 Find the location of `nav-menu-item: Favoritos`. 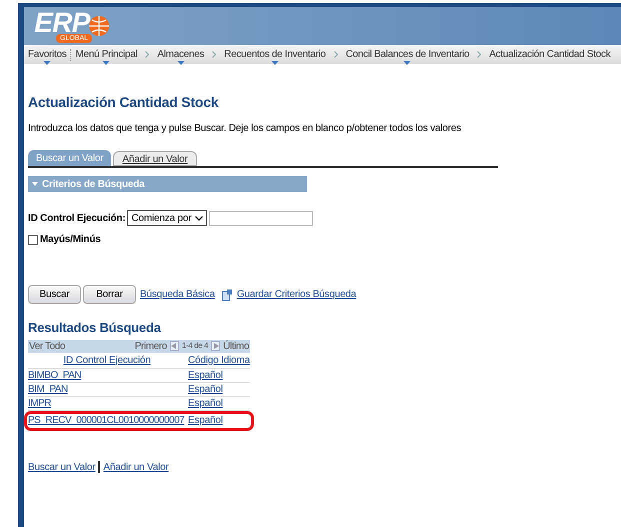

nav-menu-item: Favoritos is located at coordinates (47, 54).